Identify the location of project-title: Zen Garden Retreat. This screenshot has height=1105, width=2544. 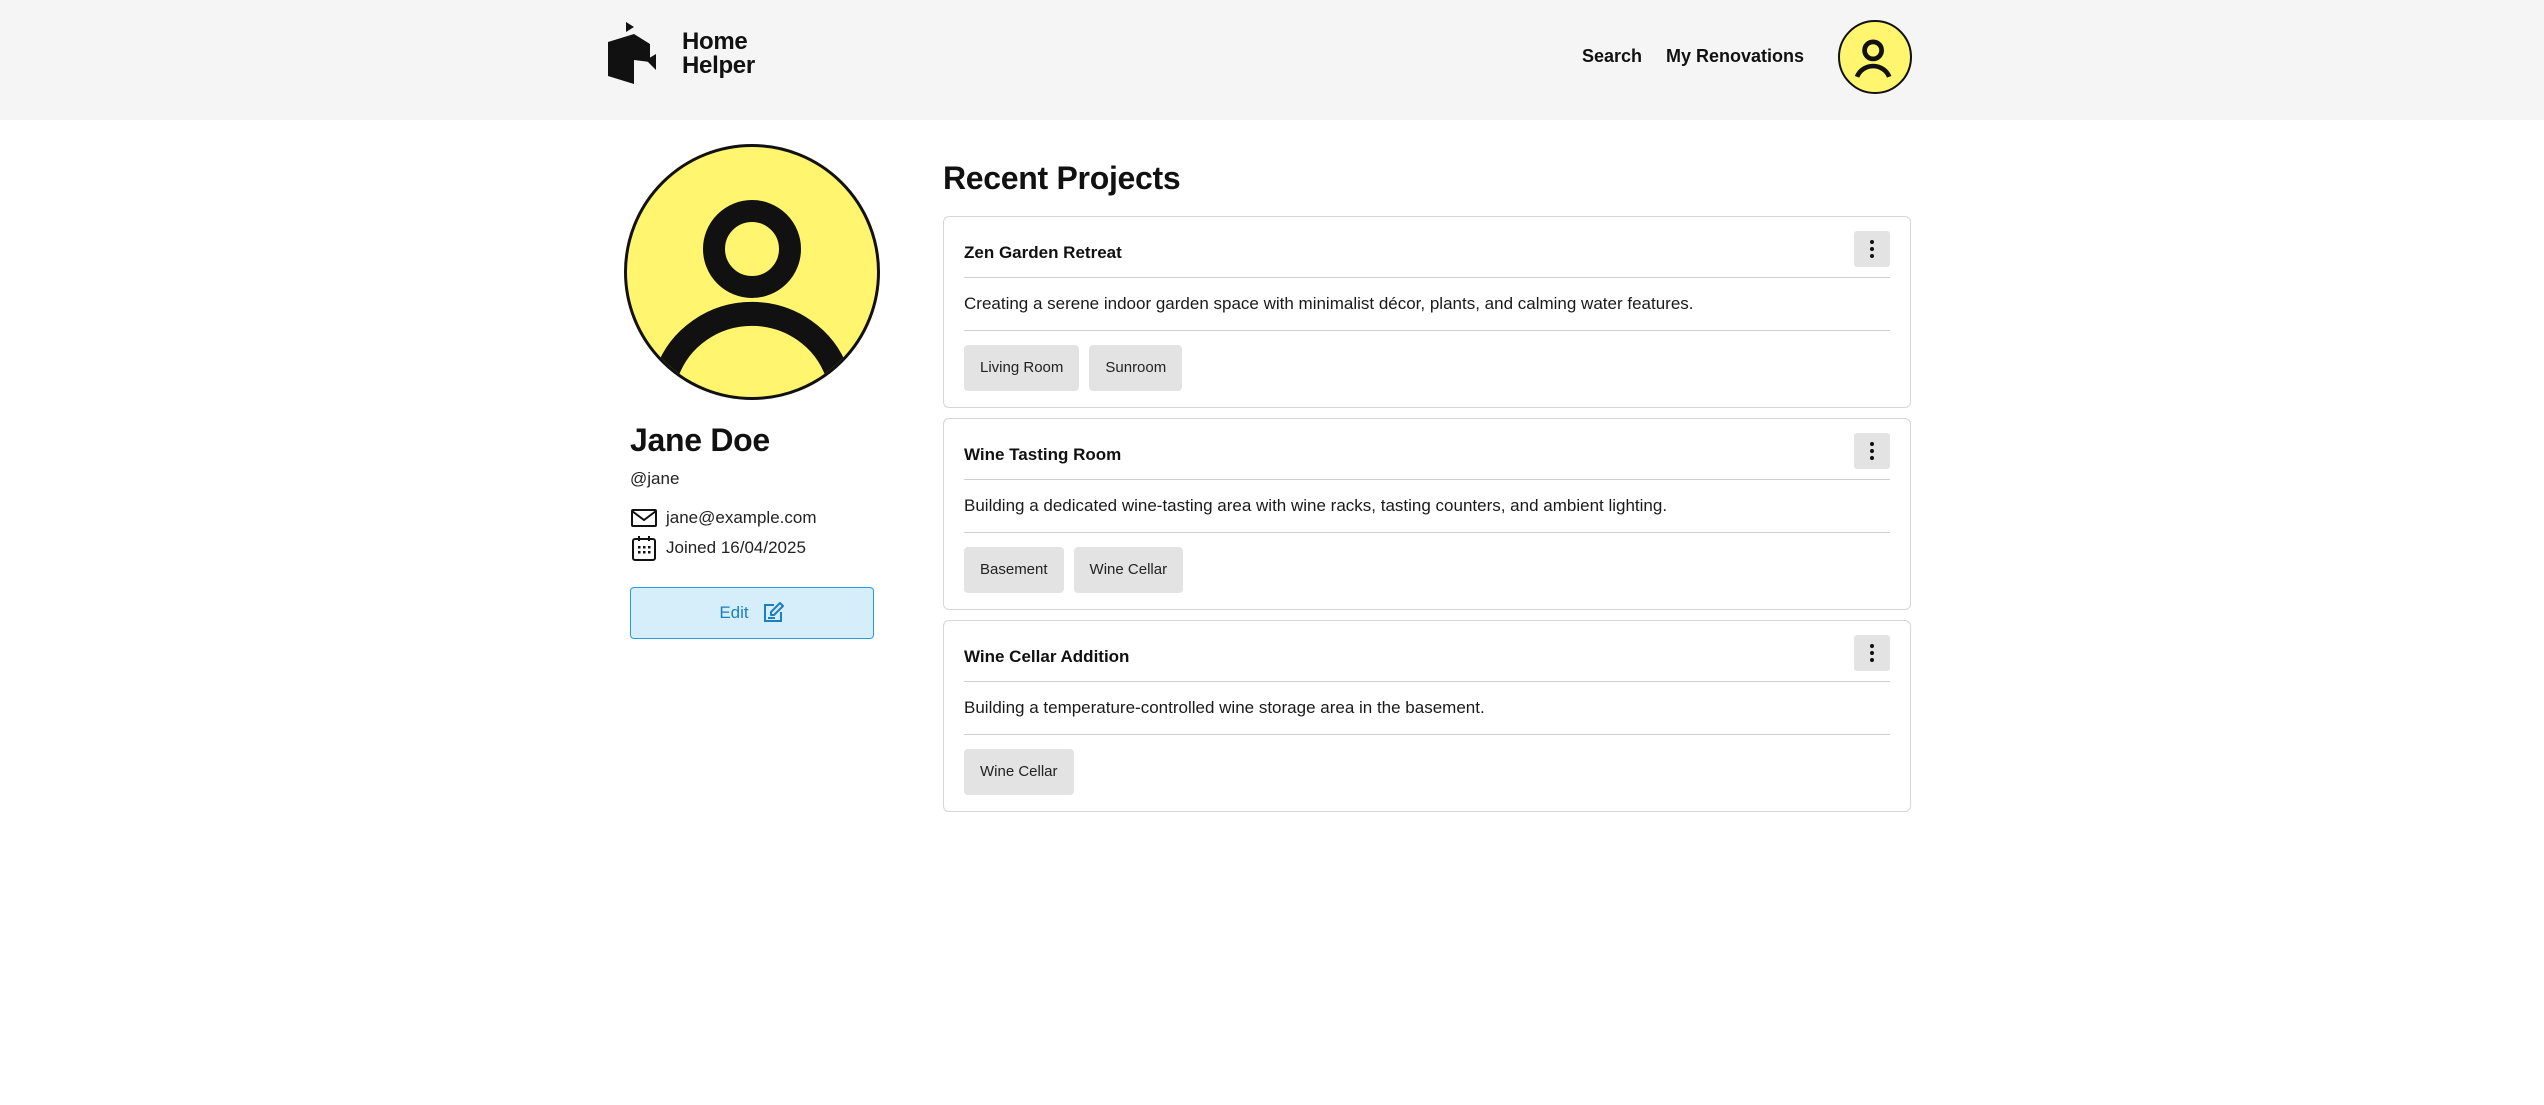
(1043, 253).